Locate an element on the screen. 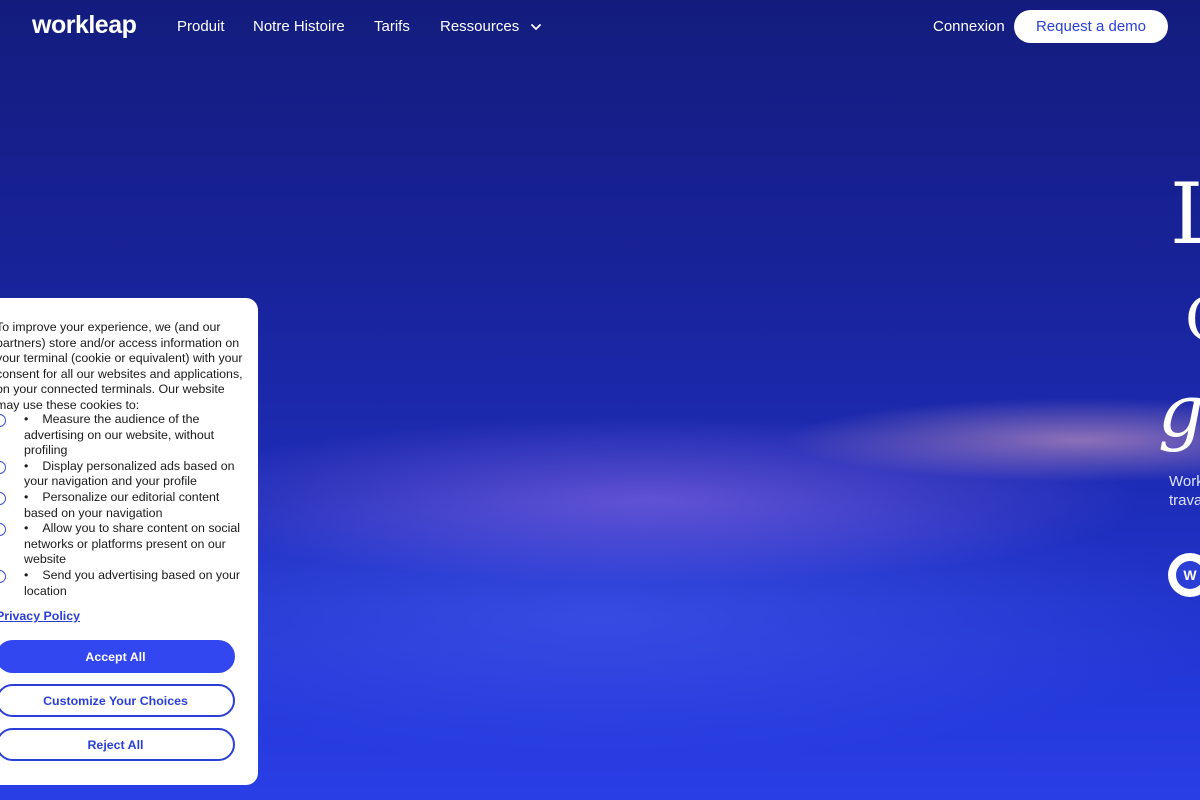 The height and width of the screenshot is (800, 1200). nav-notre-histoire: Notre Histoire is located at coordinates (299, 26).